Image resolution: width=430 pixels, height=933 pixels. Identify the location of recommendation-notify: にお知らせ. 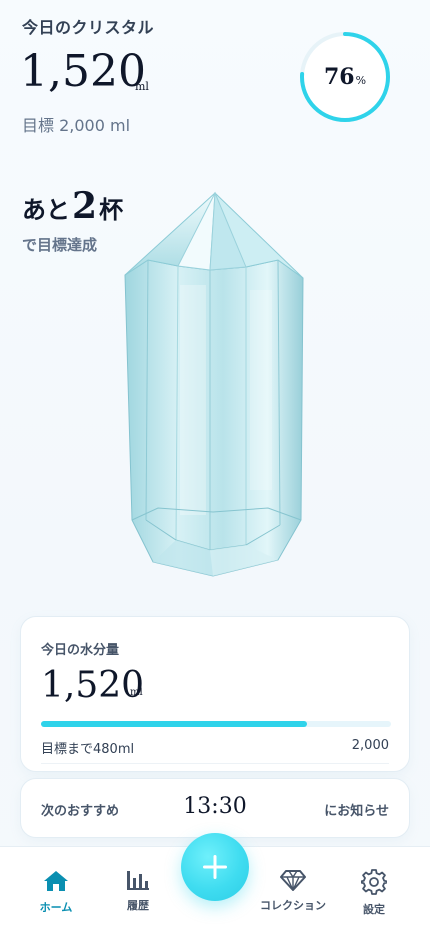
(356, 811).